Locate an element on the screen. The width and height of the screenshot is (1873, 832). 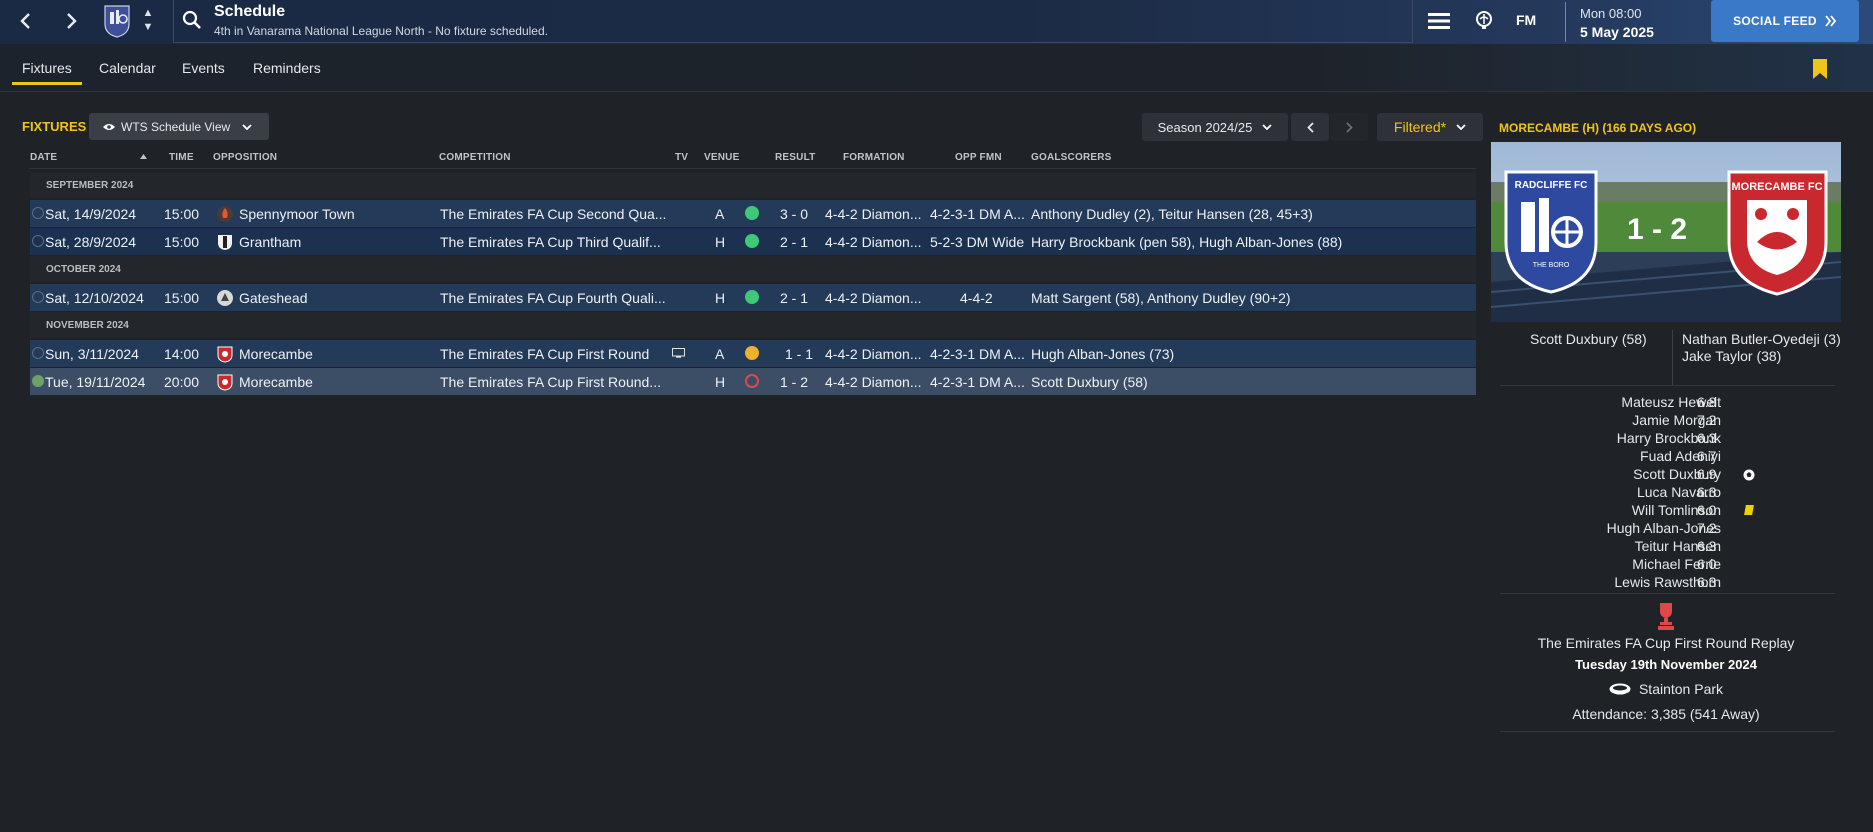
morecambe-badge-icon is located at coordinates (225, 354).